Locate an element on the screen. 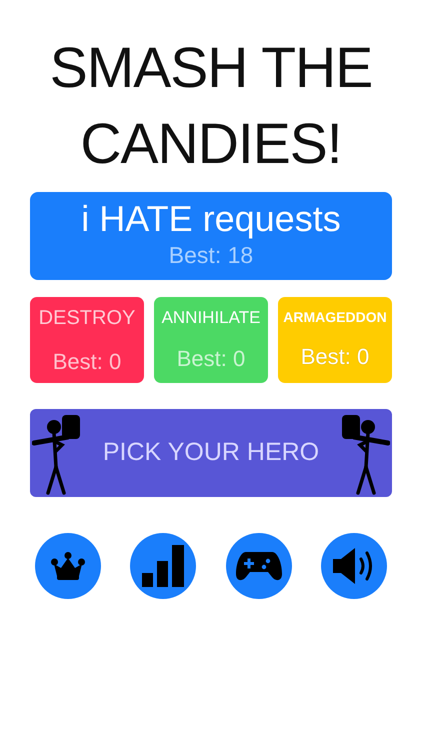 The image size is (422, 750). speaker-icon is located at coordinates (353, 566).